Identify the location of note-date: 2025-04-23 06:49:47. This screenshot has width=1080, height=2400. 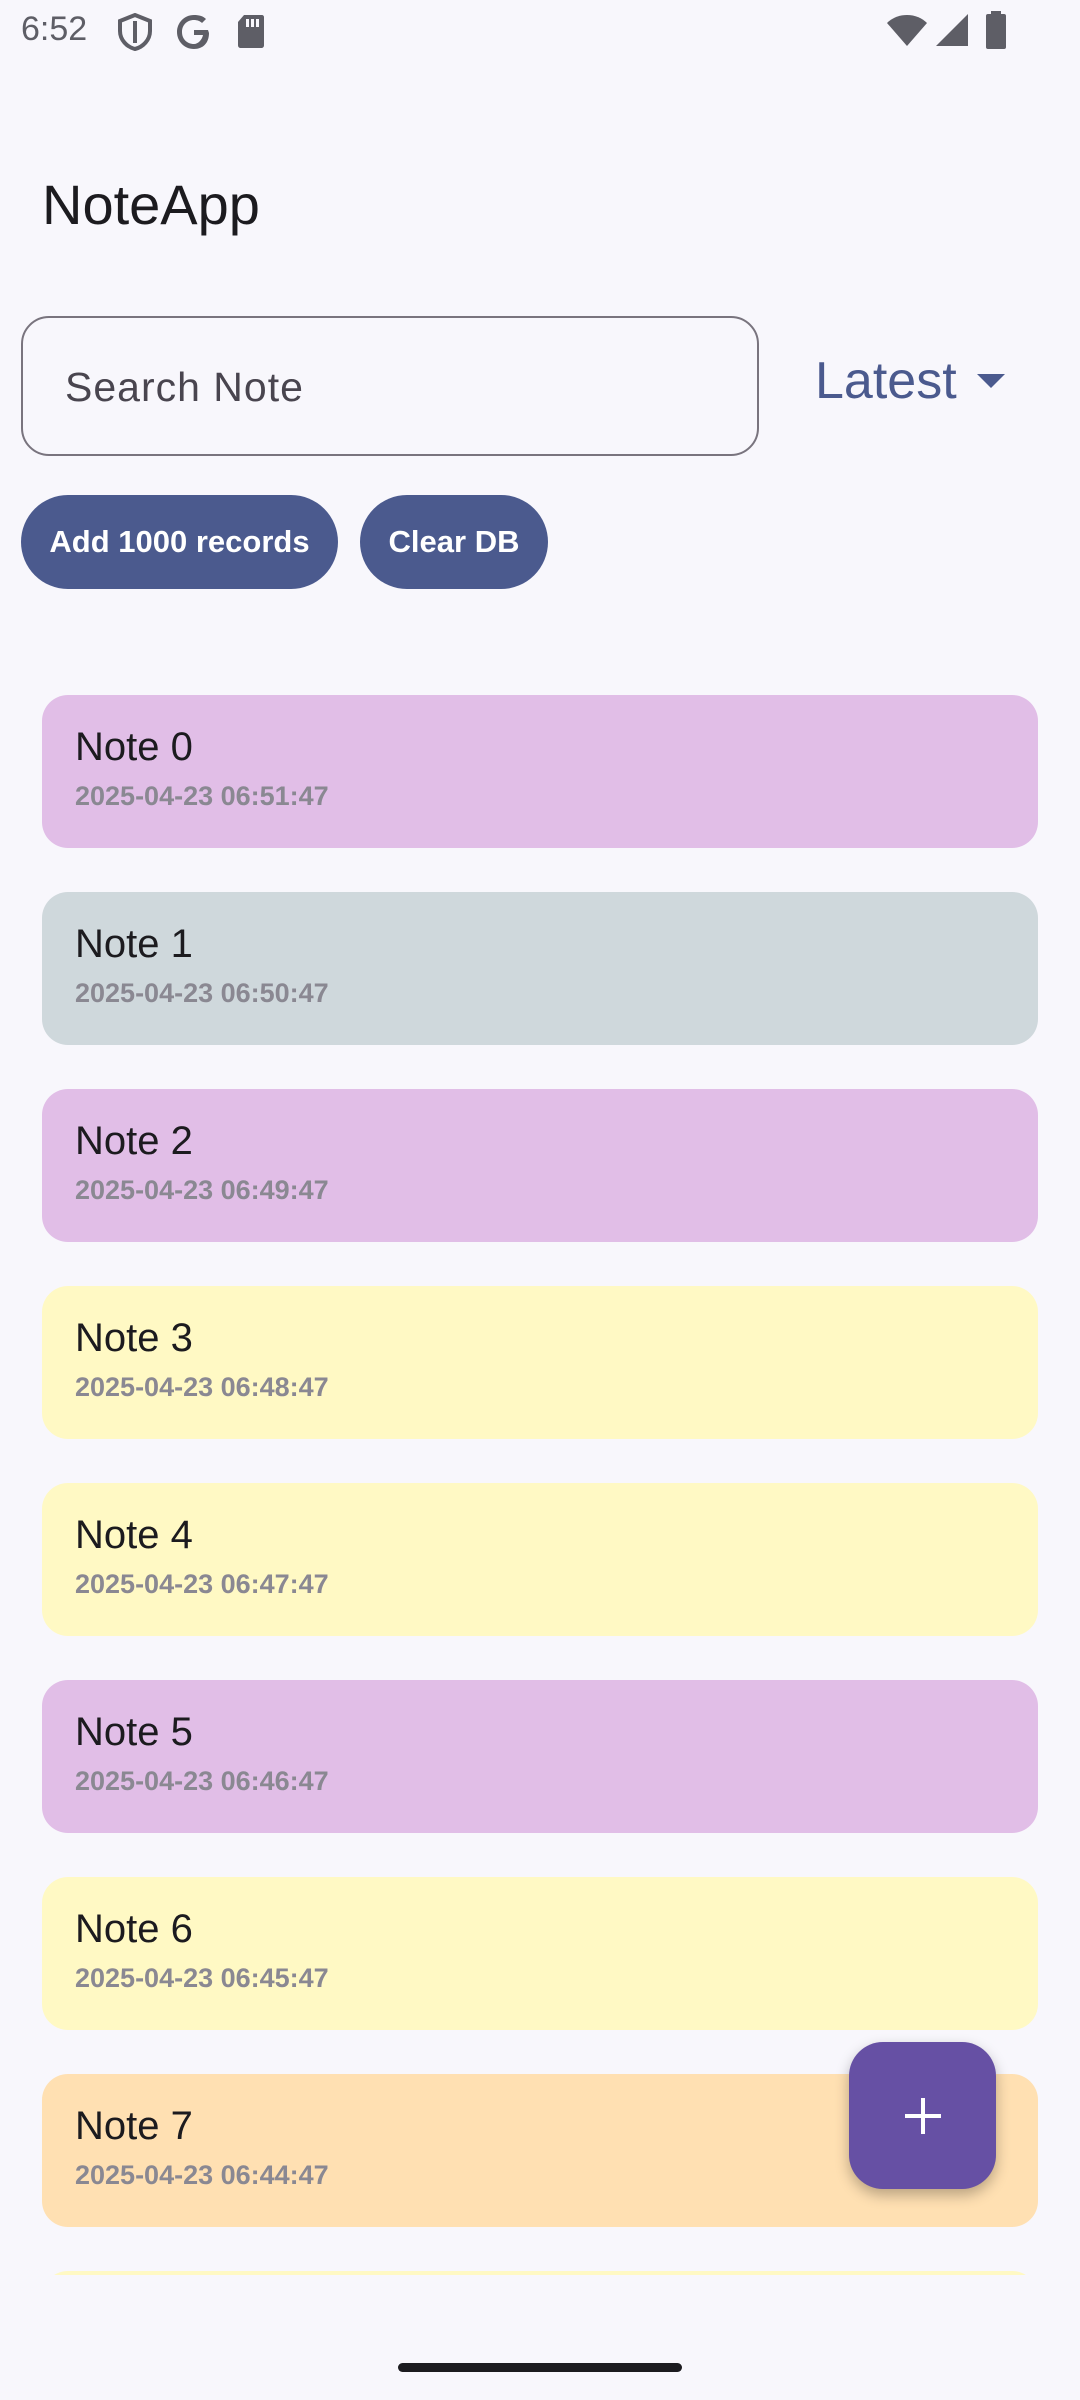
(202, 1190).